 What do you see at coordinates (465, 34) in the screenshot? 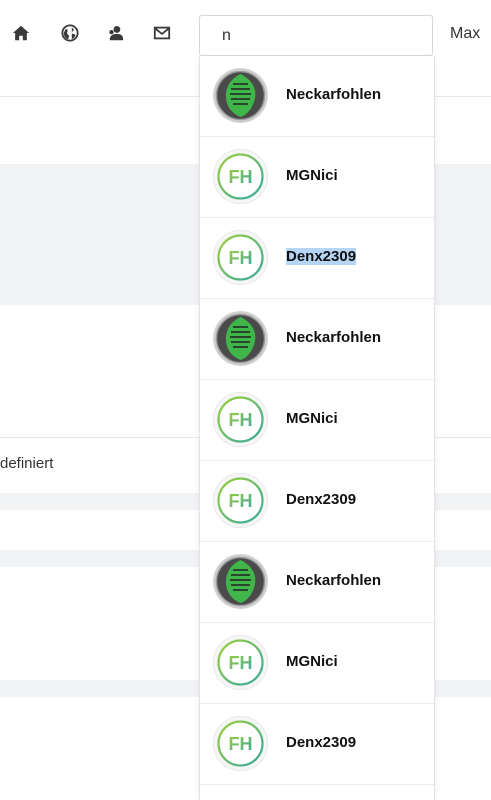
I see `user-menu: Max` at bounding box center [465, 34].